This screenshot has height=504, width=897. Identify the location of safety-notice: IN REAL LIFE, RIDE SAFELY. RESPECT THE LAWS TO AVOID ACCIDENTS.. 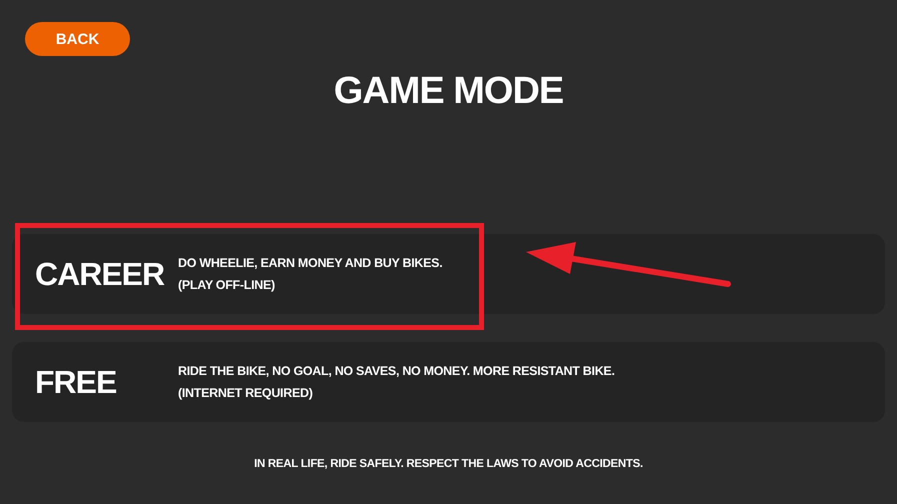
(448, 464).